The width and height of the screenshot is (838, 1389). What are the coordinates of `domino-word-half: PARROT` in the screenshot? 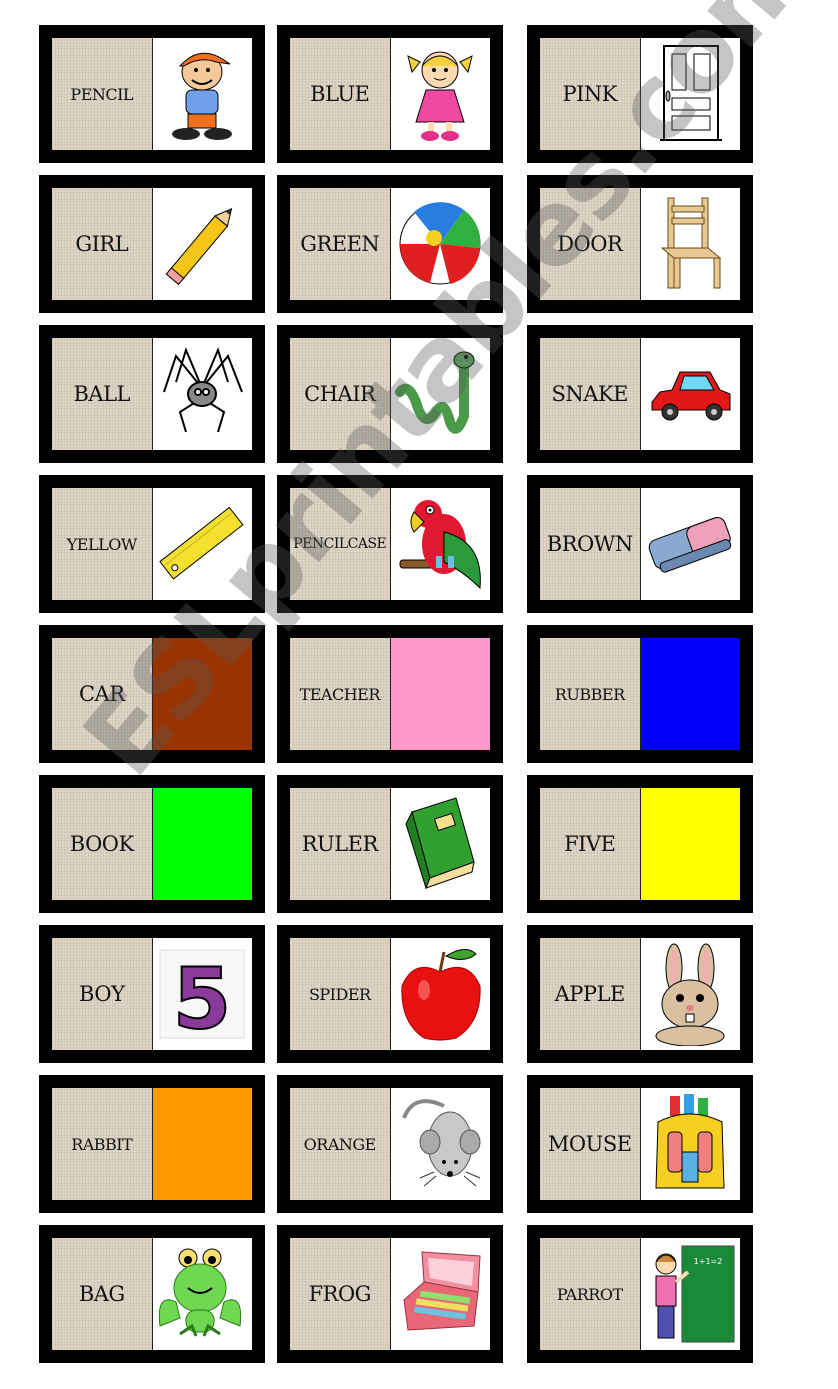 It's located at (590, 1294).